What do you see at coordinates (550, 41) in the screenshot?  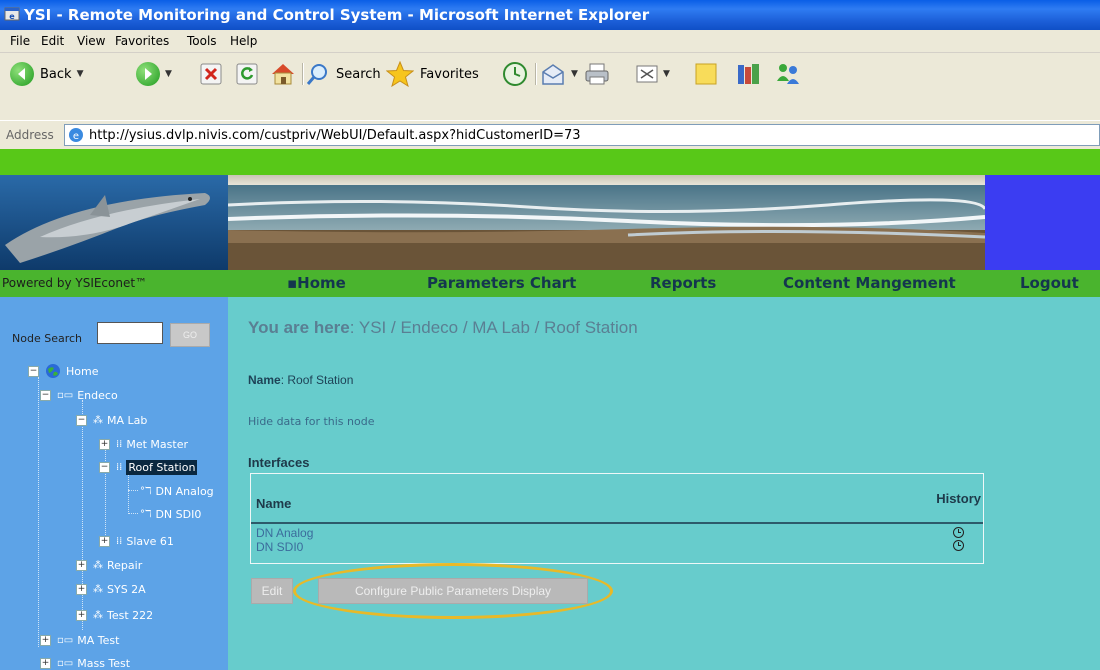 I see `menu-bar: File Edit View Favorites Tools Help` at bounding box center [550, 41].